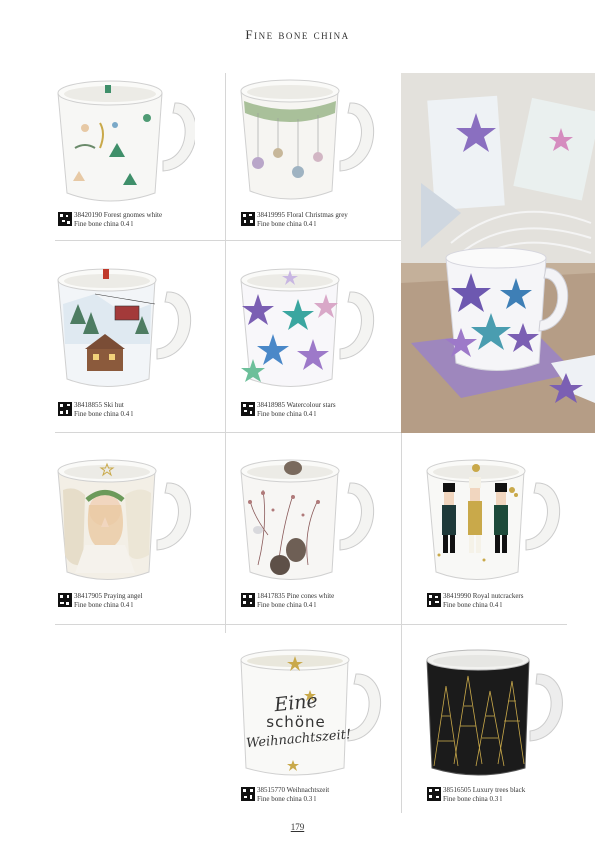  Describe the element at coordinates (99, 405) in the screenshot. I see `product-code-name: 38418855 Ski hut` at that location.